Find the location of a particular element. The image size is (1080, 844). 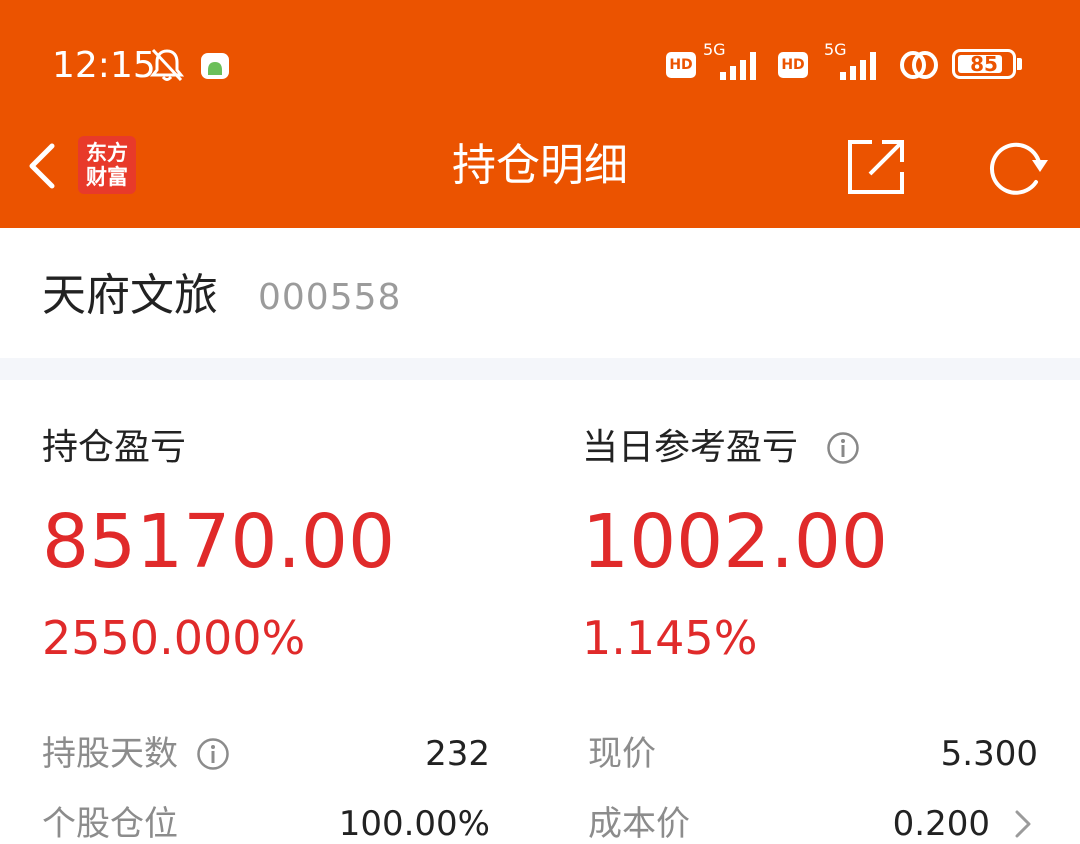

holding-profit-value: 85170.00 is located at coordinates (219, 542).